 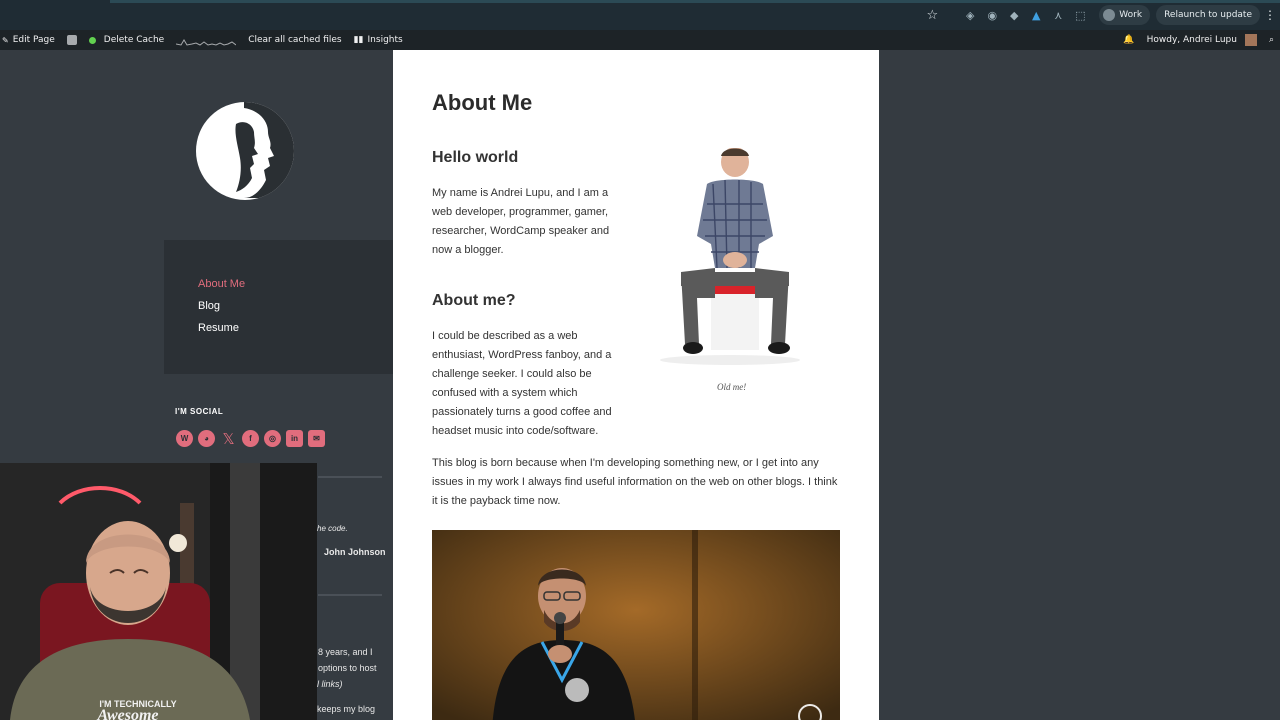 I want to click on notification-bell-icon: 🔔, so click(x=1128, y=40).